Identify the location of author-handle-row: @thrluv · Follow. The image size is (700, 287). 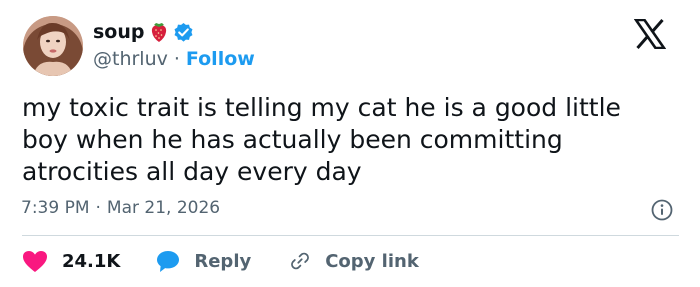
(174, 59).